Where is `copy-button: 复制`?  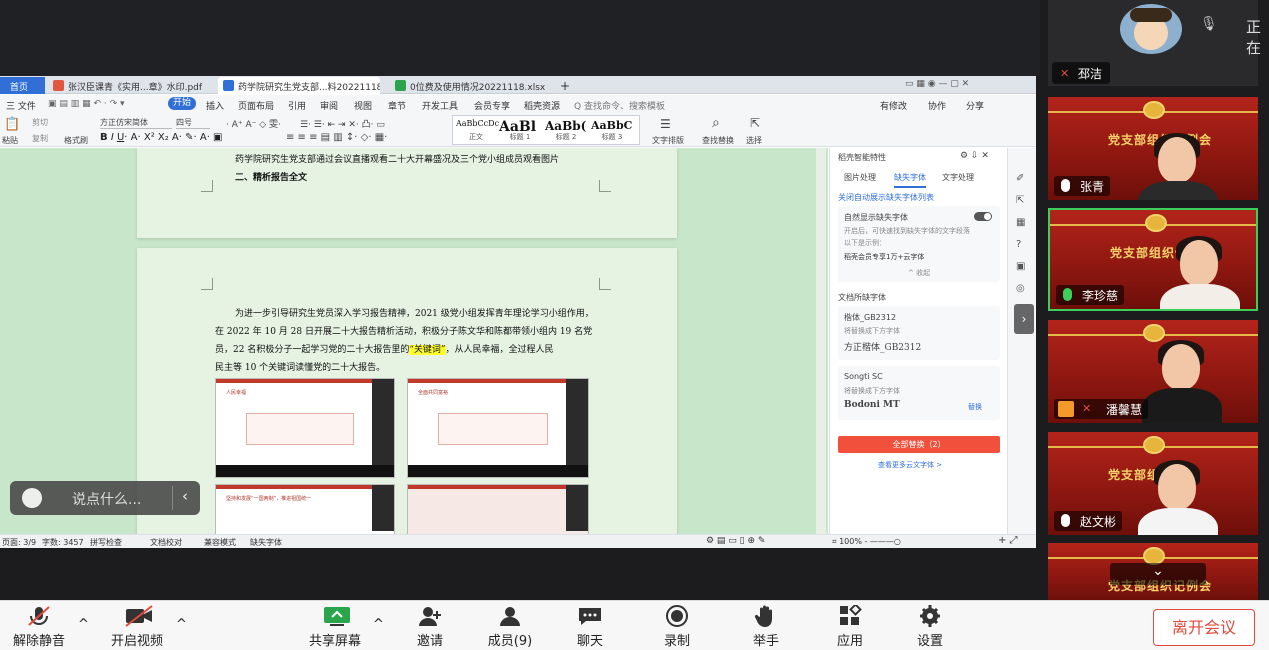 copy-button: 复制 is located at coordinates (40, 138).